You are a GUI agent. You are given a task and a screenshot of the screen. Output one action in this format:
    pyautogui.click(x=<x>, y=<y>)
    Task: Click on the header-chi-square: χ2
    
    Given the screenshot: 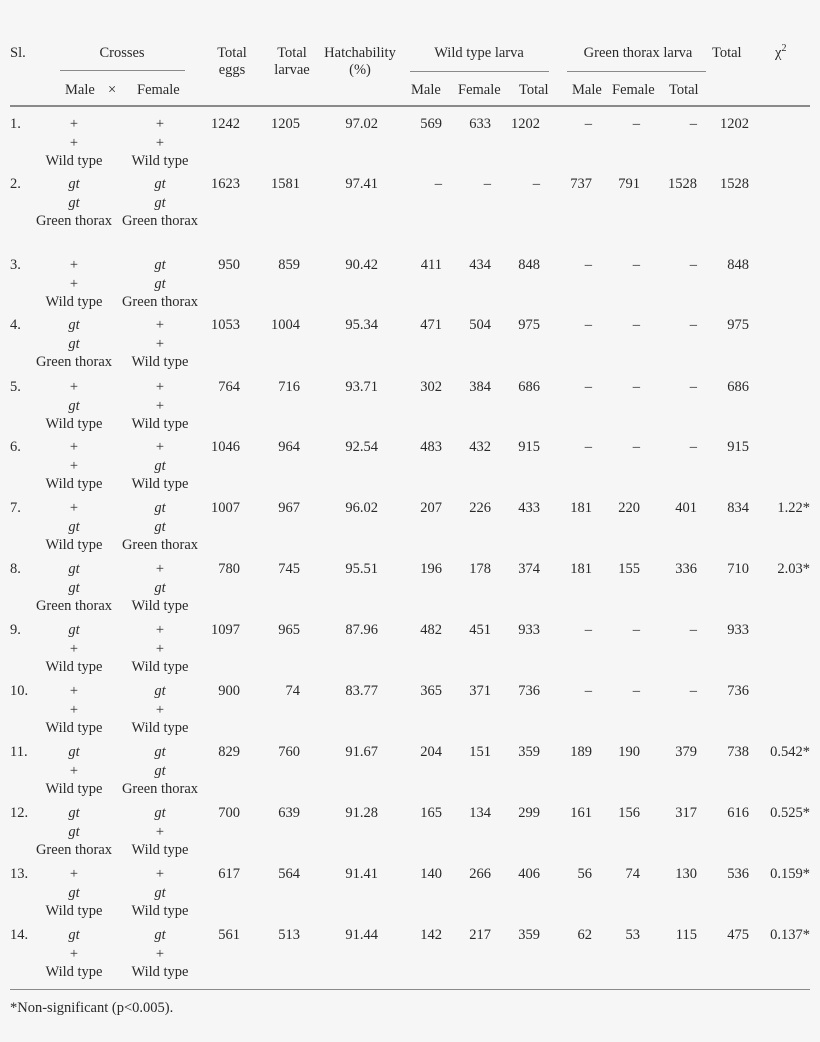 What is the action you would take?
    pyautogui.click(x=781, y=52)
    